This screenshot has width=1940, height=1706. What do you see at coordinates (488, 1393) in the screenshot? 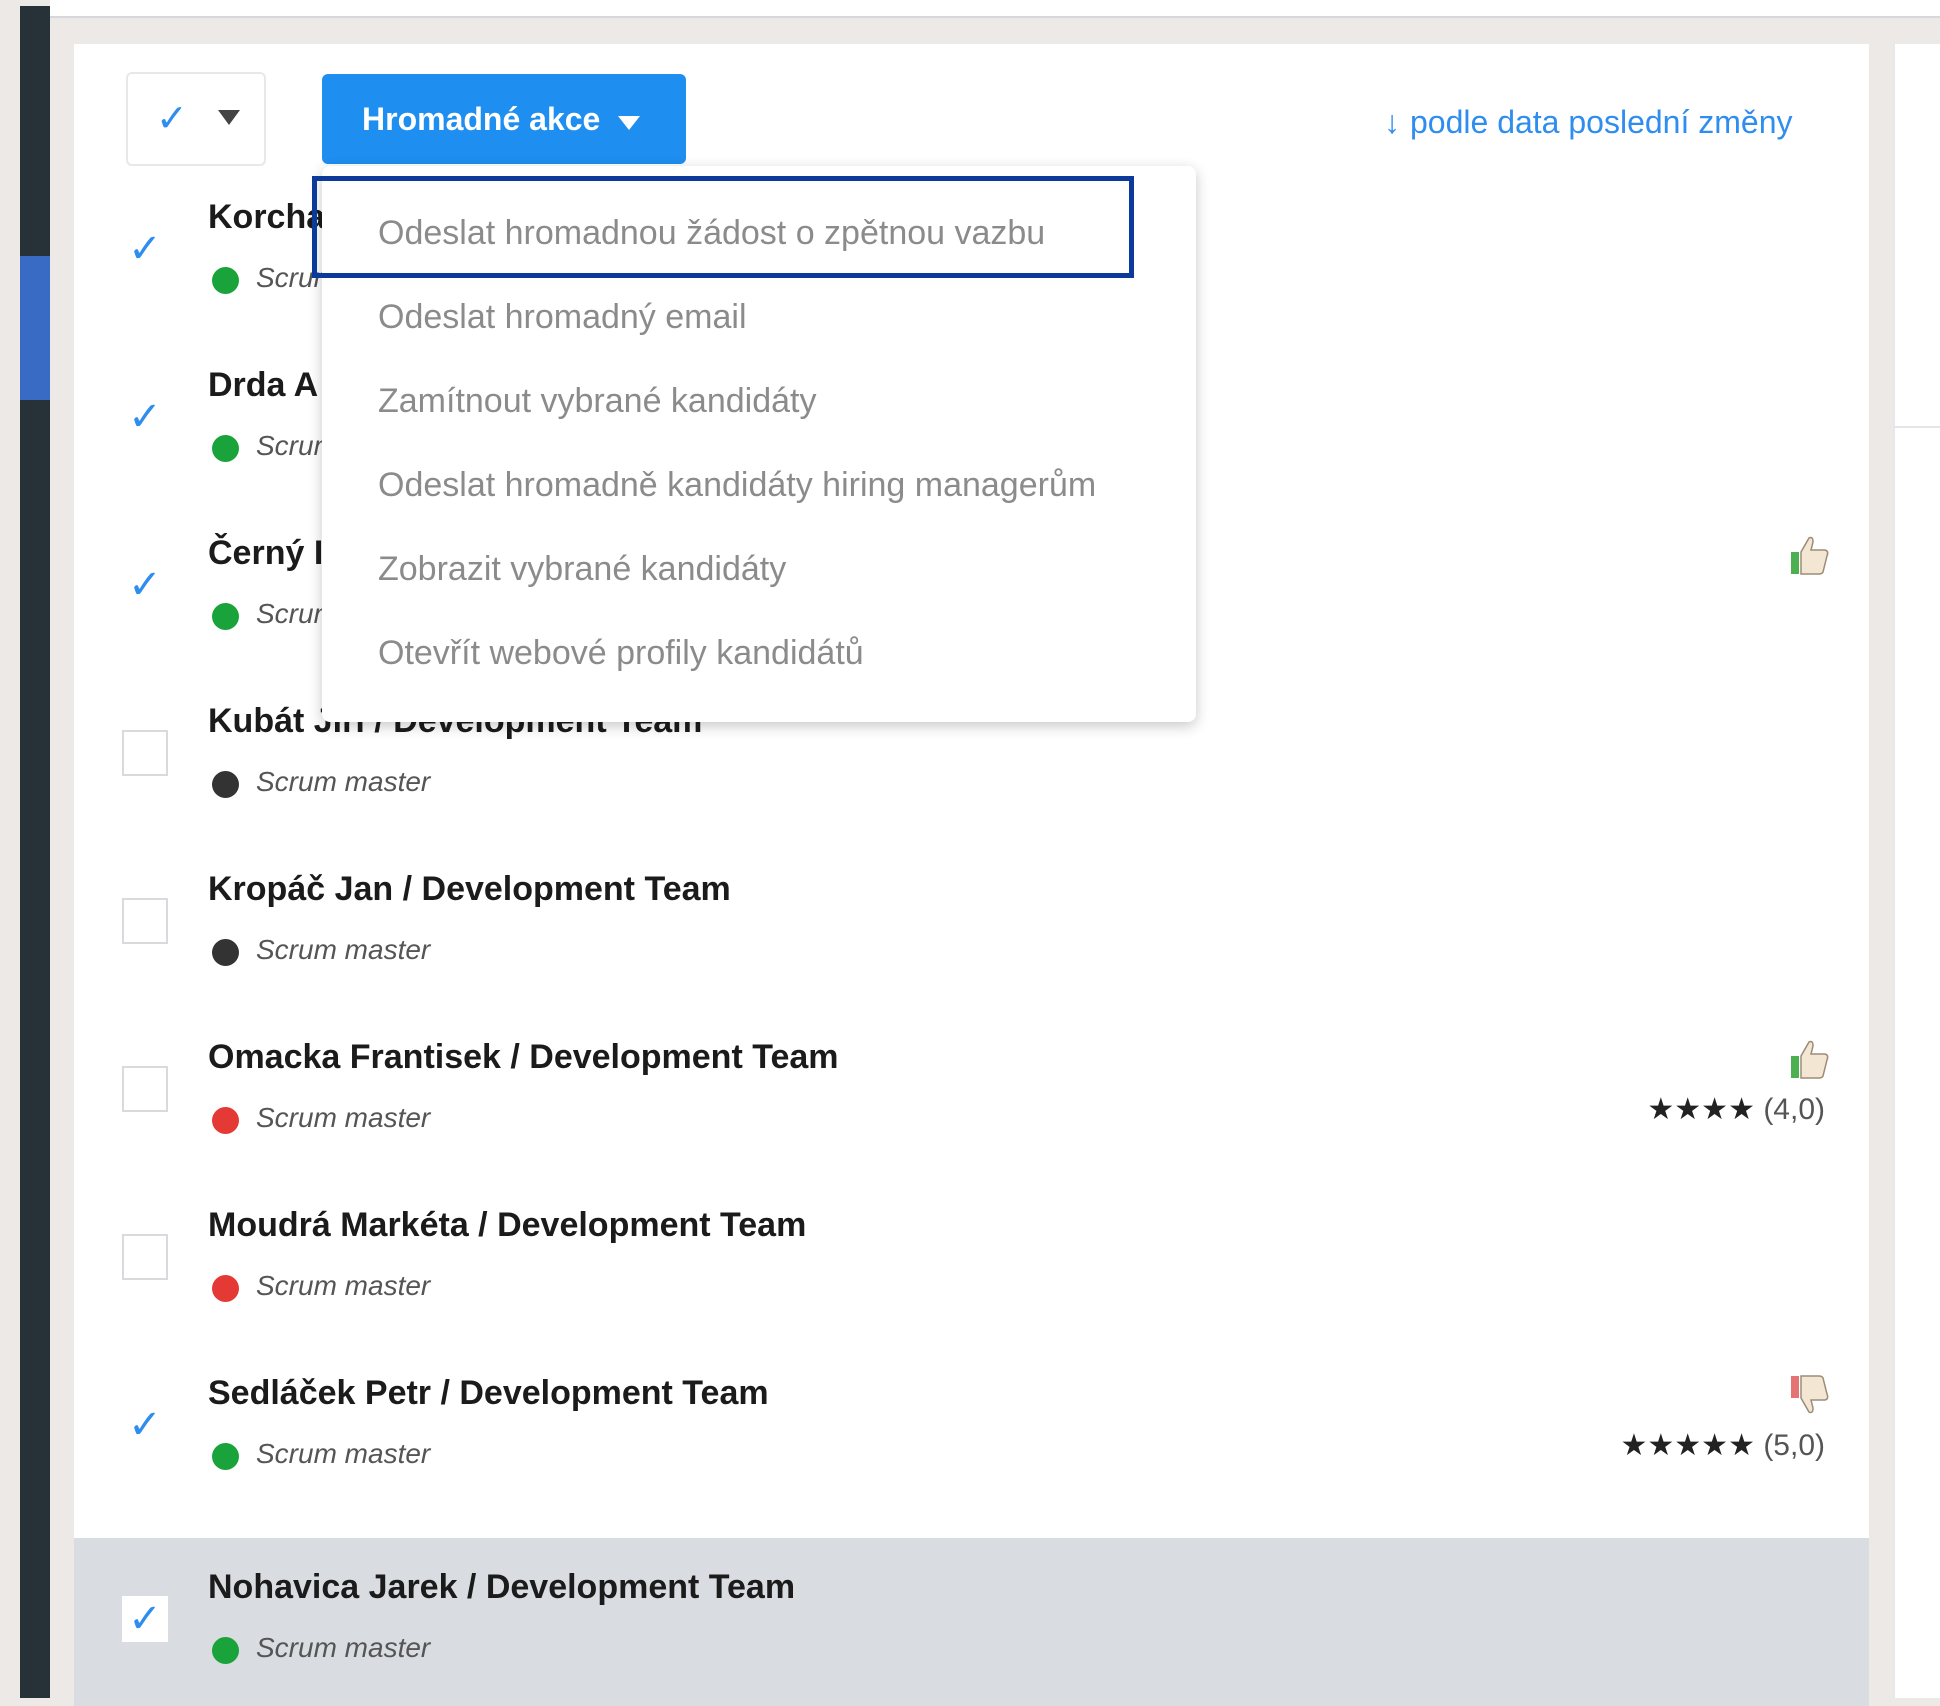
I see `candidate-name: Sedláček Petr / Development Team` at bounding box center [488, 1393].